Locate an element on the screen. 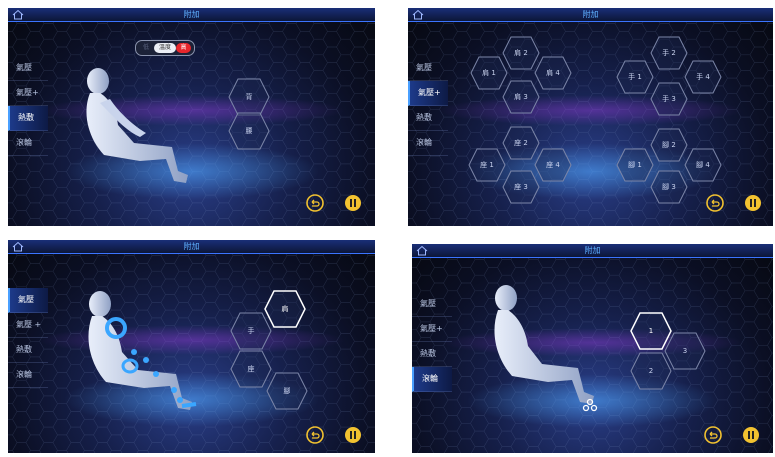 This screenshot has width=775, height=457. hex-seat-1: 座 1 is located at coordinates (487, 165).